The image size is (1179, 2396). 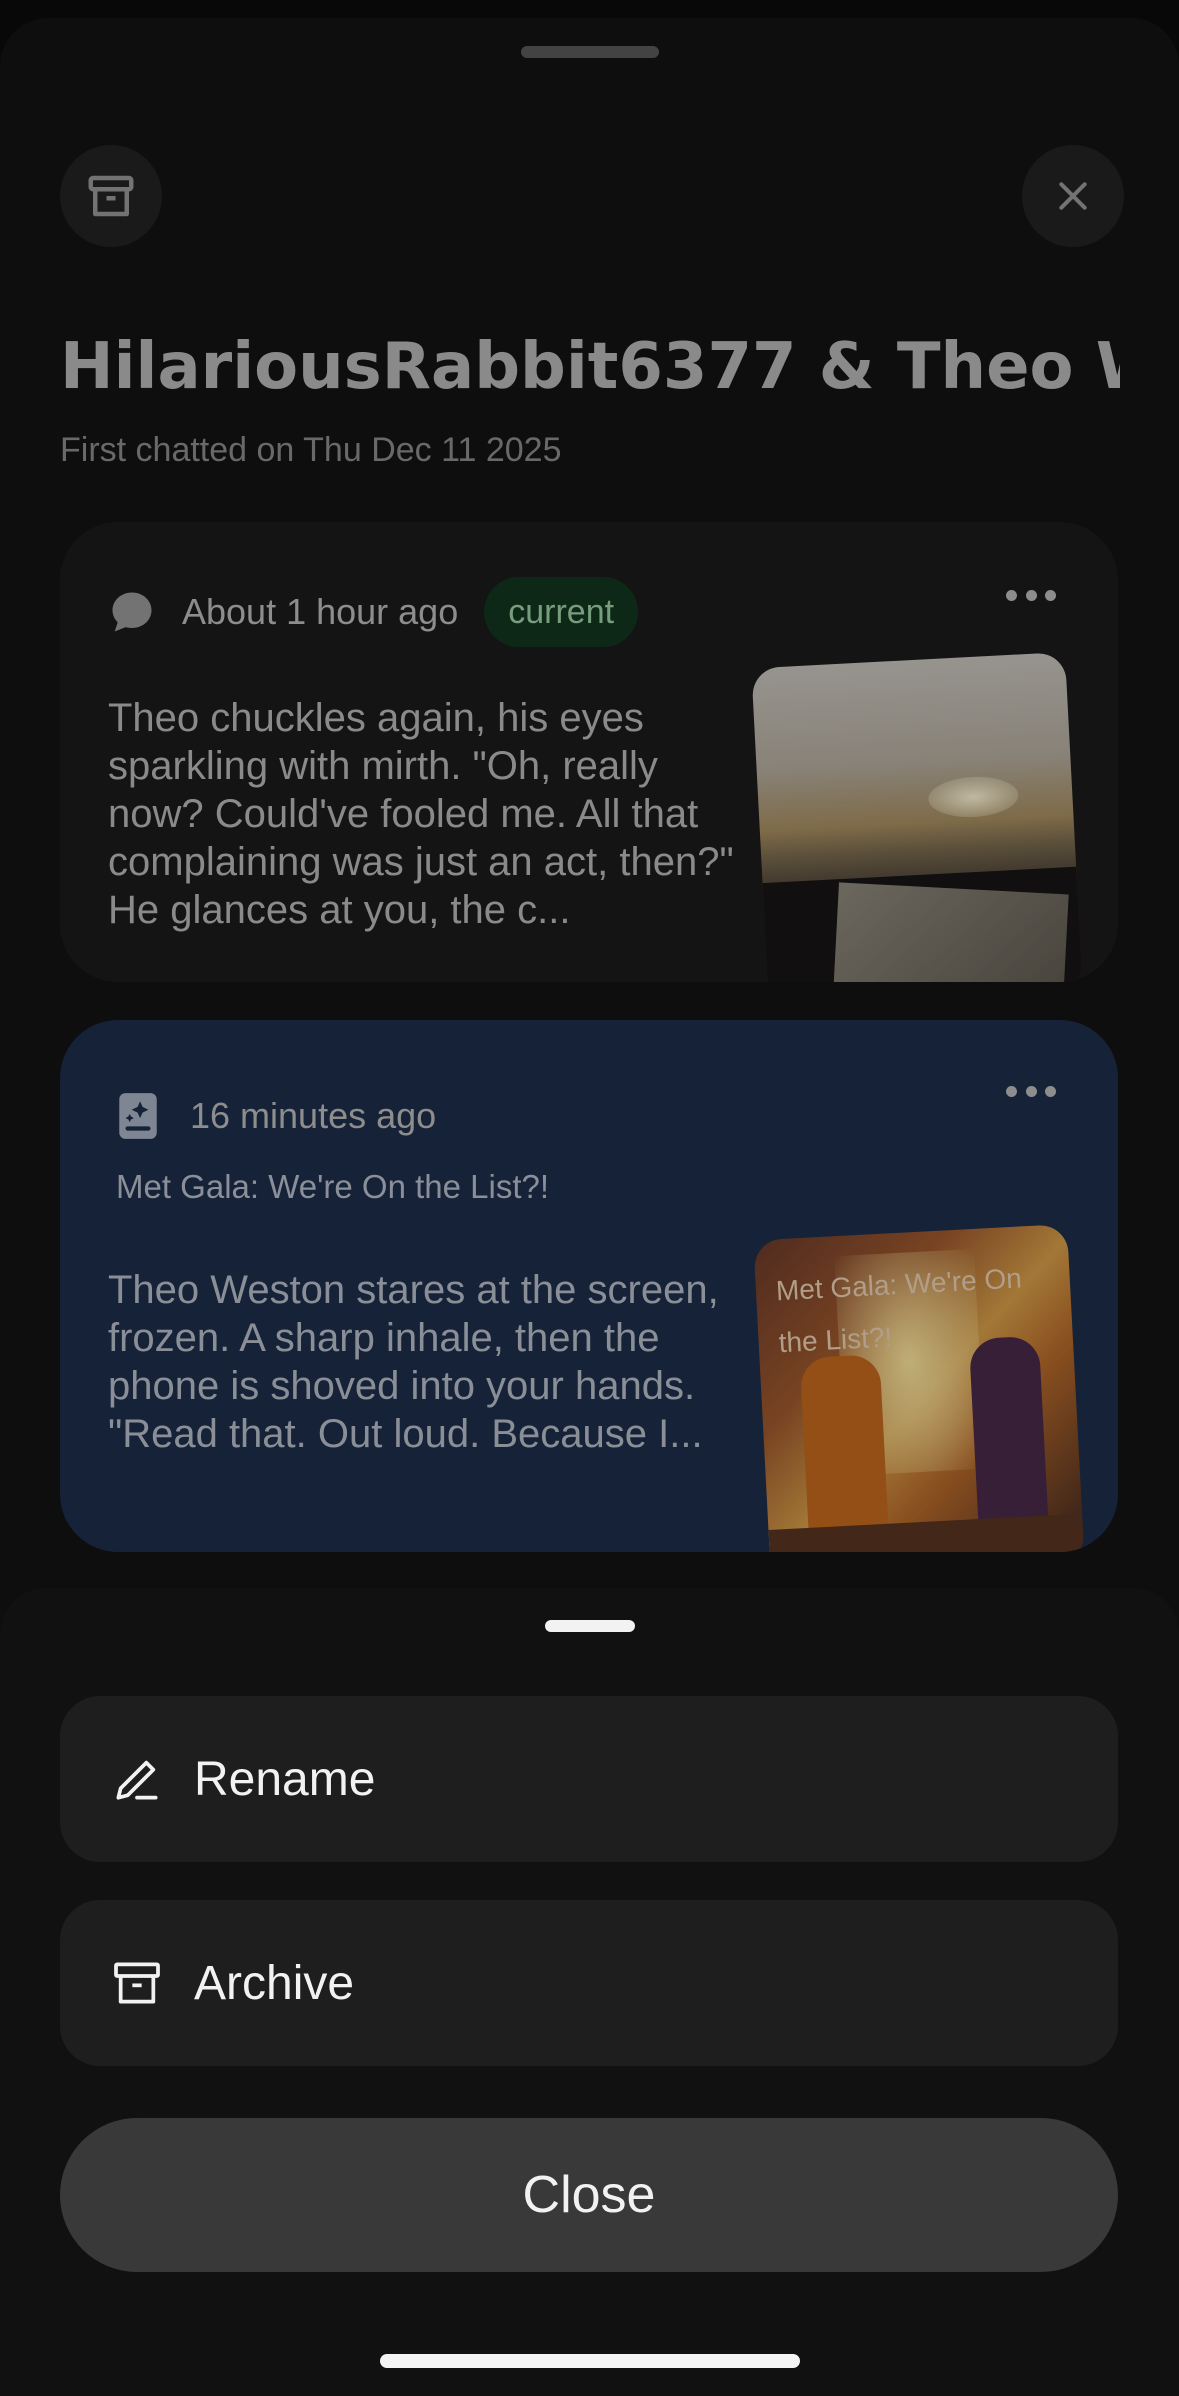 What do you see at coordinates (333, 1186) in the screenshot?
I see `story-title: Met Gala: We're On the List?!` at bounding box center [333, 1186].